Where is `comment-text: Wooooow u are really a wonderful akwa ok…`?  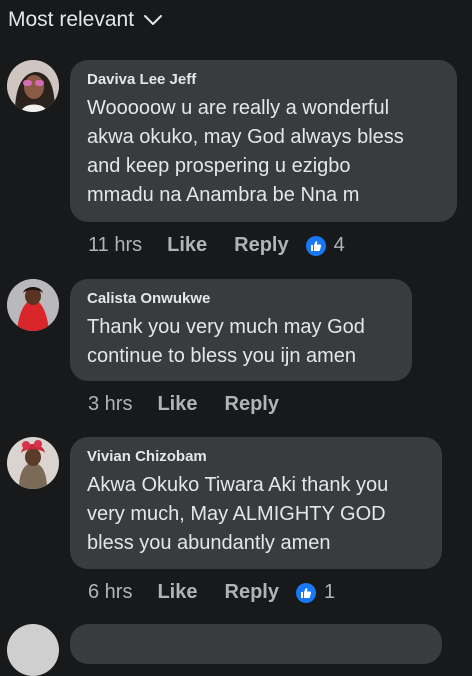 comment-text: Wooooow u are really a wonderful akwa ok… is located at coordinates (245, 151).